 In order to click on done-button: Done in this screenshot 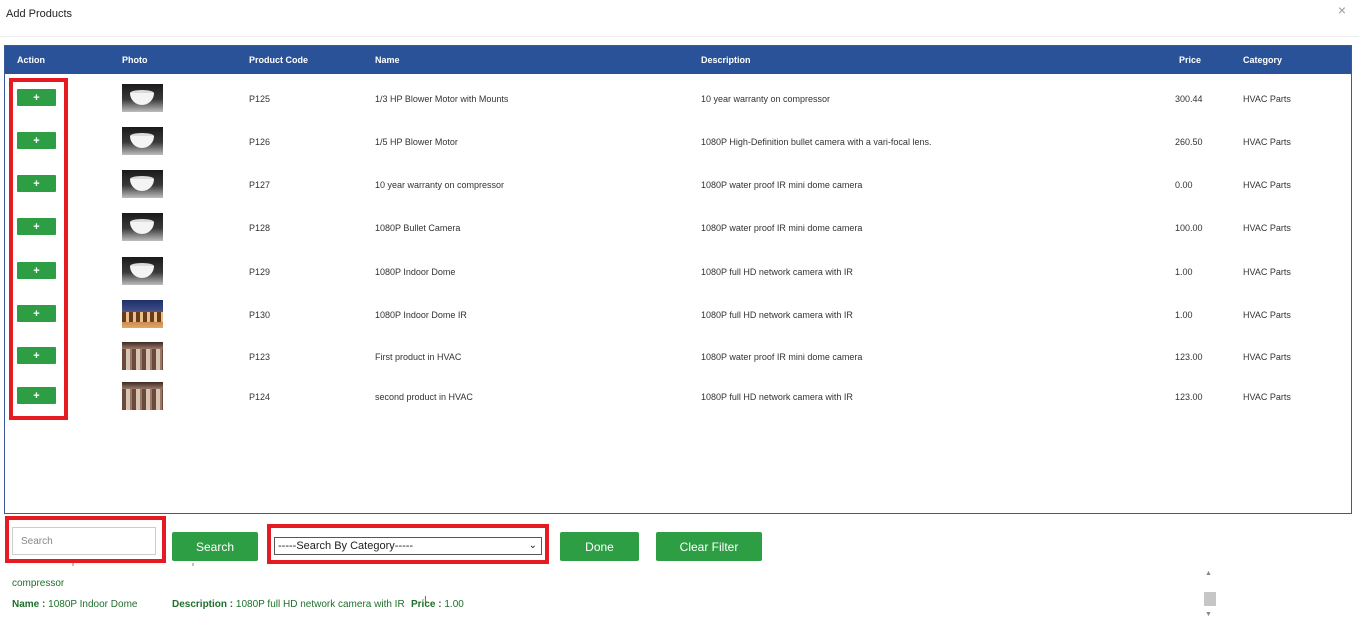, I will do `click(599, 546)`.